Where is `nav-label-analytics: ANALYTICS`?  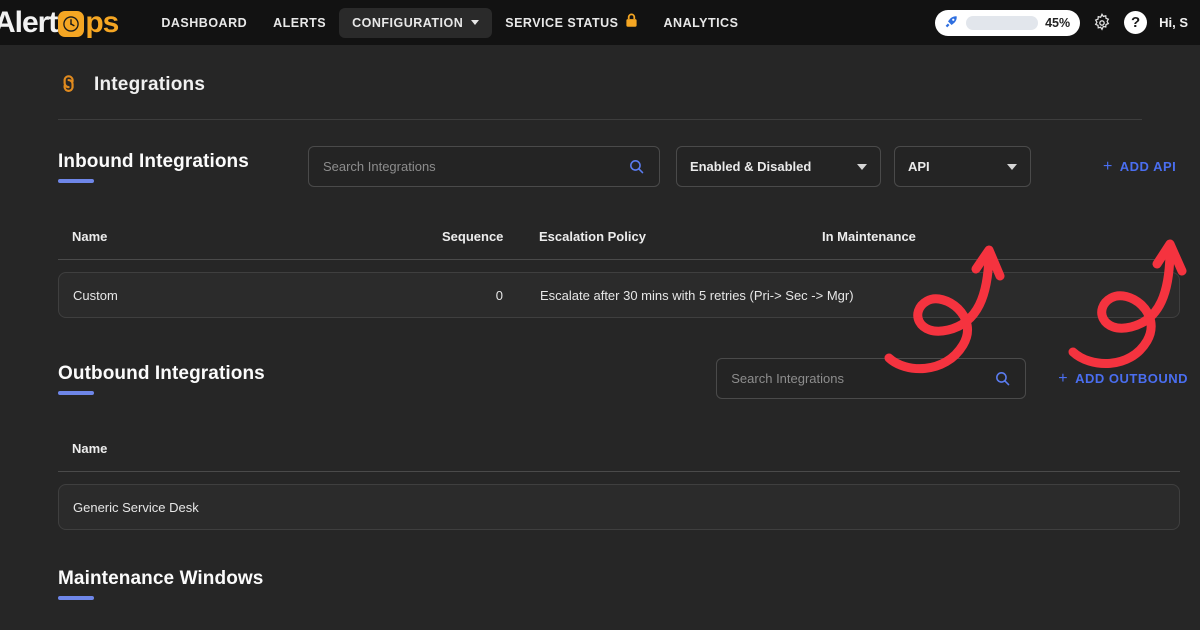 nav-label-analytics: ANALYTICS is located at coordinates (701, 22).